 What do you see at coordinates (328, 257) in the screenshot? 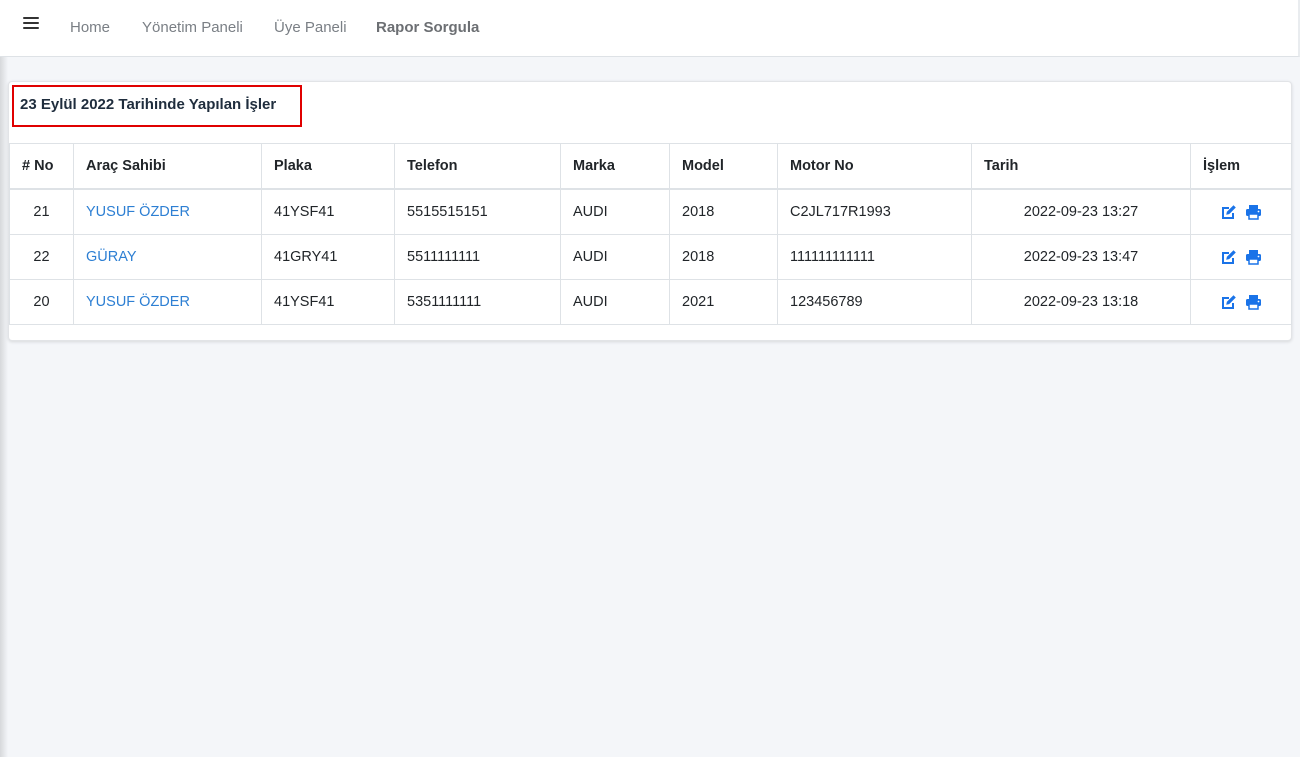
I see `cell-plate: 41GRY41` at bounding box center [328, 257].